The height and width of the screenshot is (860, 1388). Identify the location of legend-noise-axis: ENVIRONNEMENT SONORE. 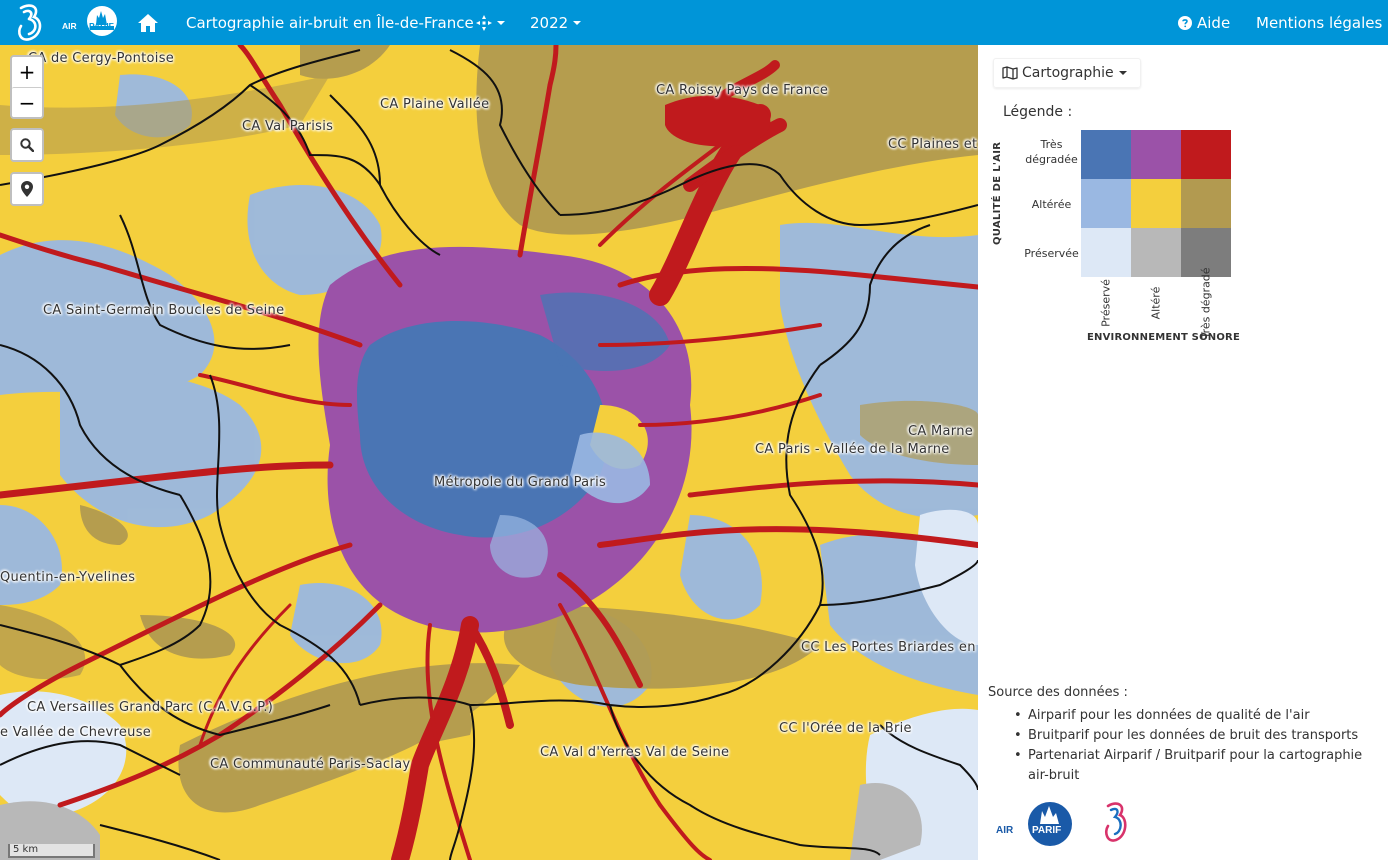
(1163, 337).